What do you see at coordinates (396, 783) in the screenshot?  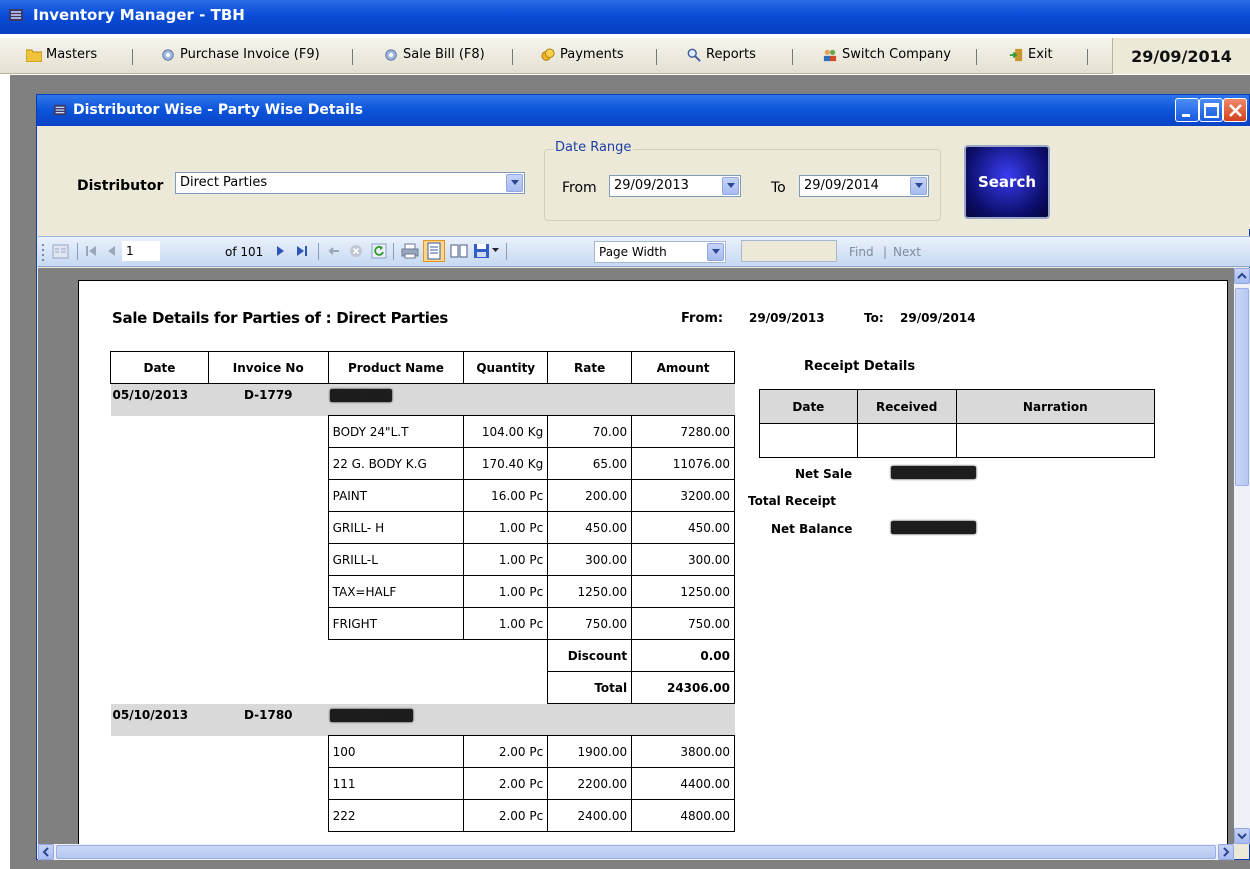 I see `product-cell: 111` at bounding box center [396, 783].